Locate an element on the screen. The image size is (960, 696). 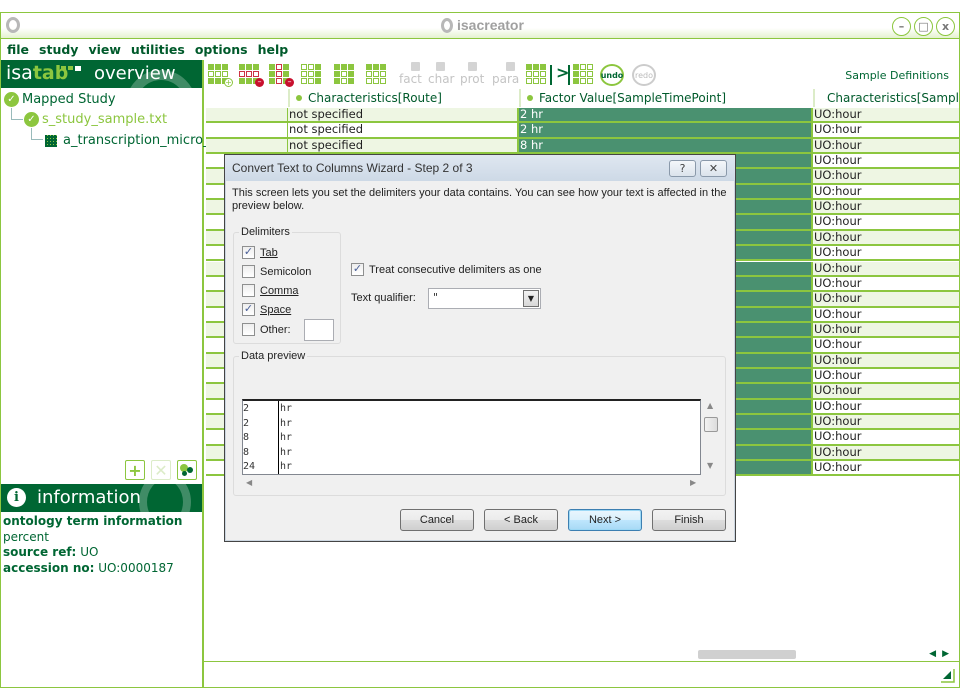
resize-grip-icon is located at coordinates (947, 675).